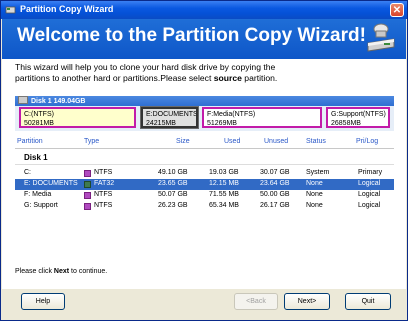 The image size is (408, 321). I want to click on continue-hint: Please click Next to continue., so click(61, 271).